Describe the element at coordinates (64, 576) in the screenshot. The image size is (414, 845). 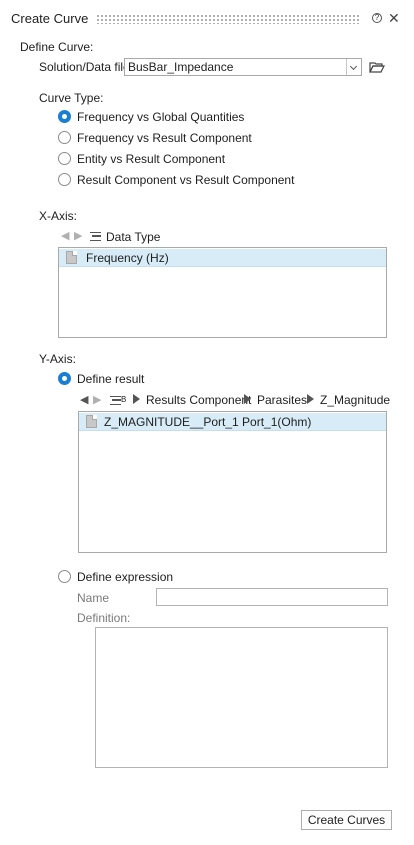
I see `radio-define-expression` at that location.